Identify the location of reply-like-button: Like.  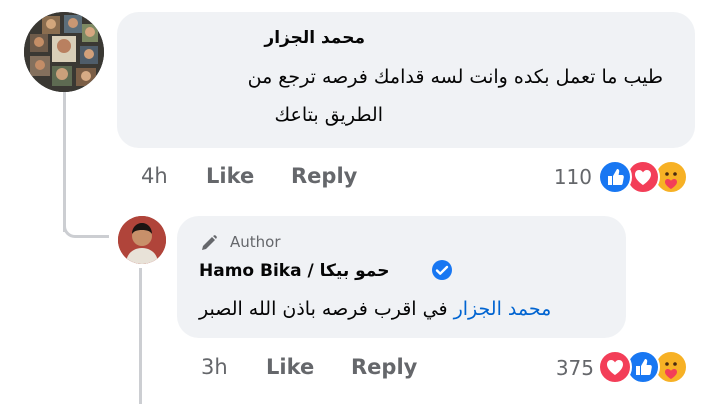
(290, 367).